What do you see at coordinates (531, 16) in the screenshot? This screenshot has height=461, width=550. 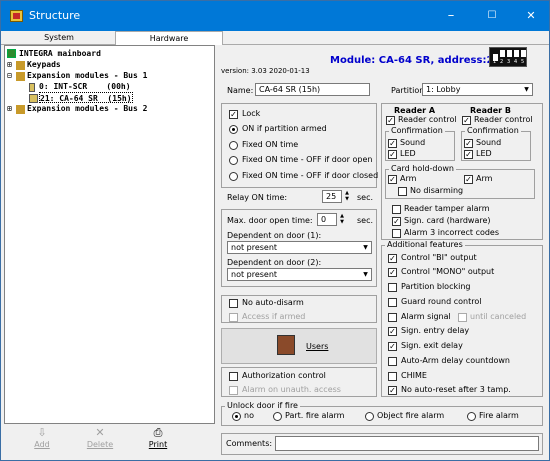 I see `close-button: ✕` at bounding box center [531, 16].